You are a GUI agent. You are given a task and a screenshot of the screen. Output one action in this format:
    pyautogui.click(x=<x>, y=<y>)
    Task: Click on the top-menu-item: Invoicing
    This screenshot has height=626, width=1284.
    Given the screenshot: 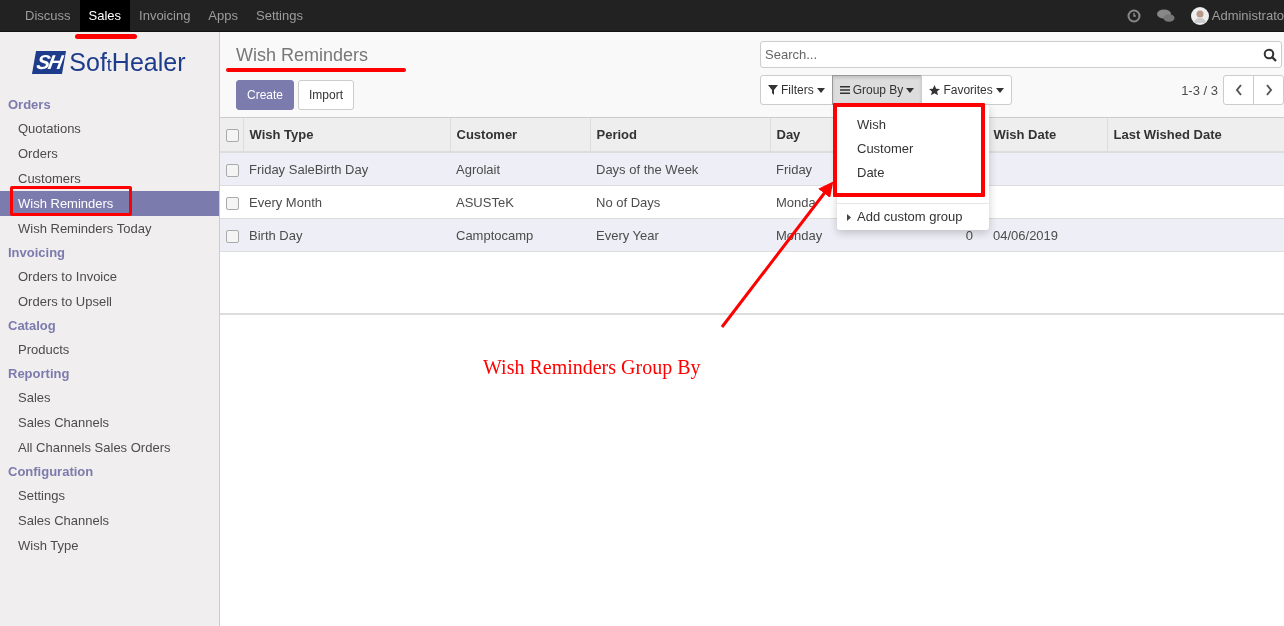 What is the action you would take?
    pyautogui.click(x=165, y=15)
    